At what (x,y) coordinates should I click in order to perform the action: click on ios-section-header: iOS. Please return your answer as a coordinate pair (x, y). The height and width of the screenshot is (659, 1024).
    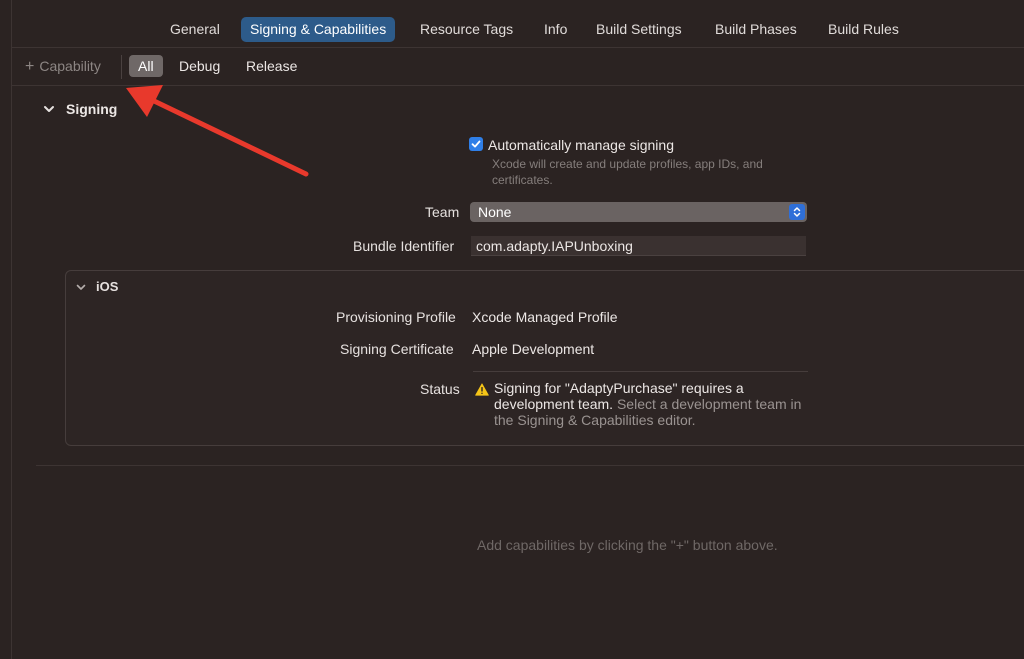
    Looking at the image, I should click on (96, 286).